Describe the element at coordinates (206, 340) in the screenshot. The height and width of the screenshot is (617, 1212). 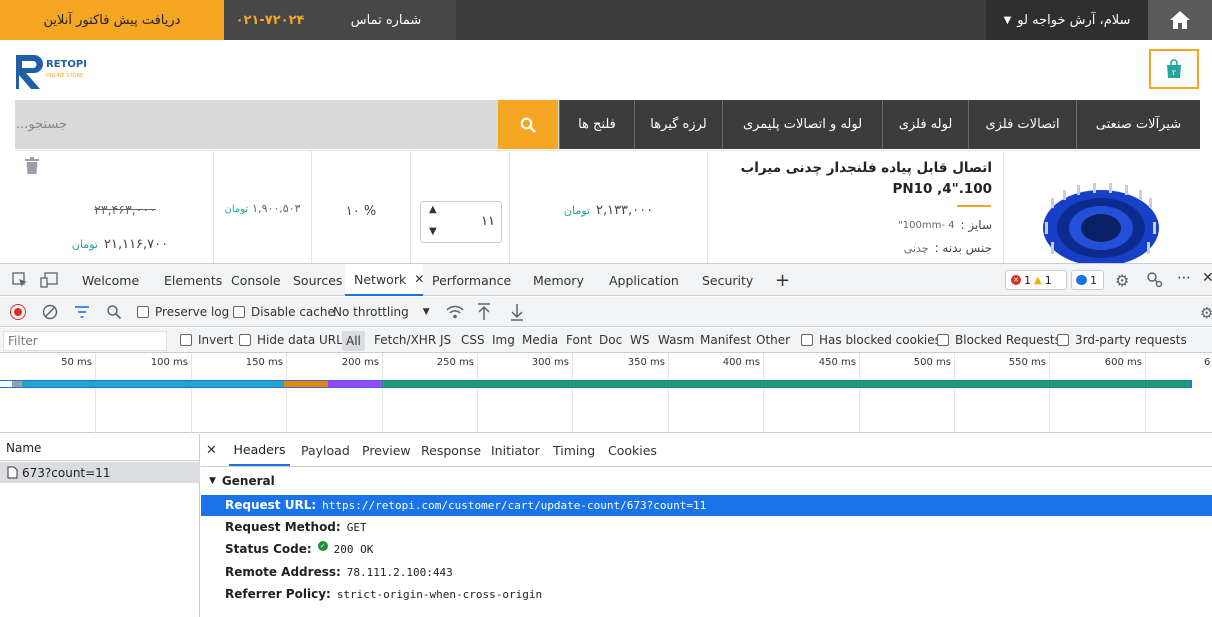
I see `invert-checkbox: Invert` at that location.